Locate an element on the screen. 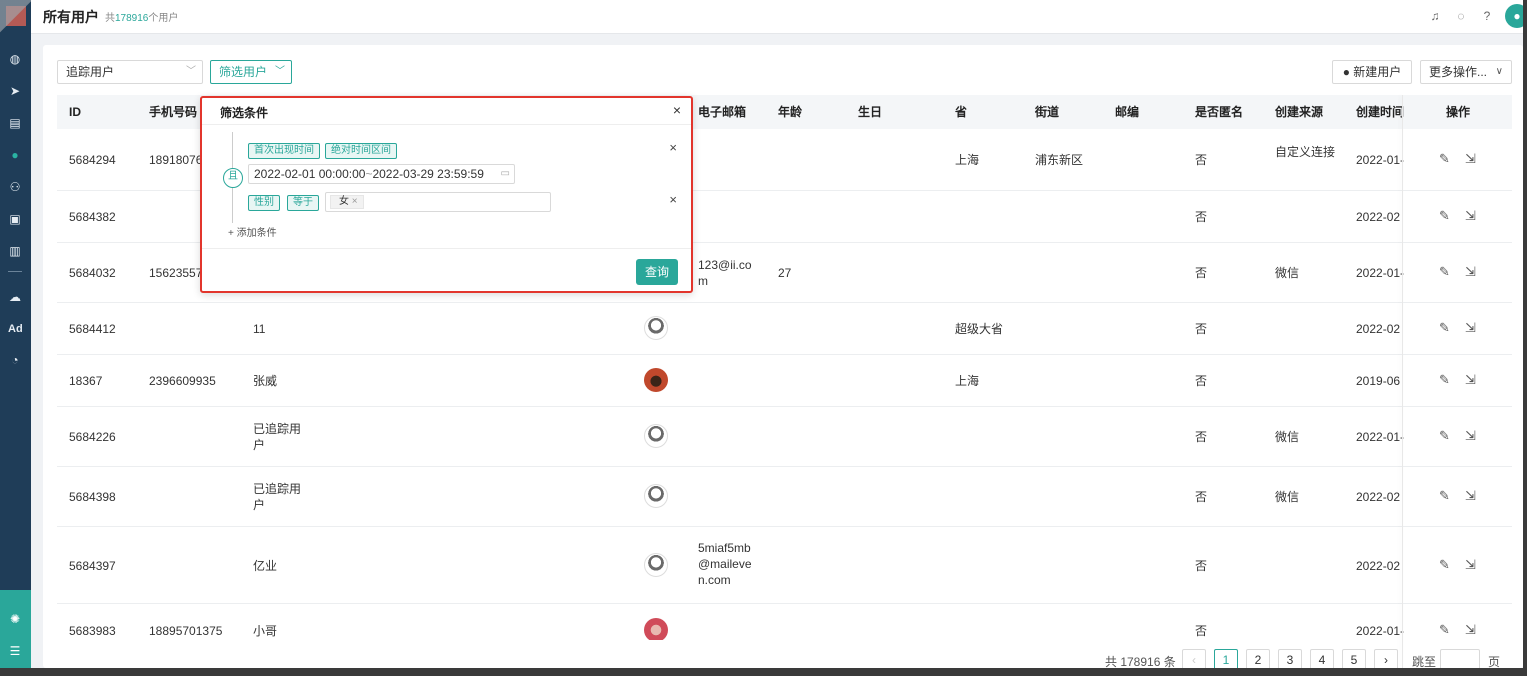 The height and width of the screenshot is (676, 1527). logo-decoration is located at coordinates (15, 20).